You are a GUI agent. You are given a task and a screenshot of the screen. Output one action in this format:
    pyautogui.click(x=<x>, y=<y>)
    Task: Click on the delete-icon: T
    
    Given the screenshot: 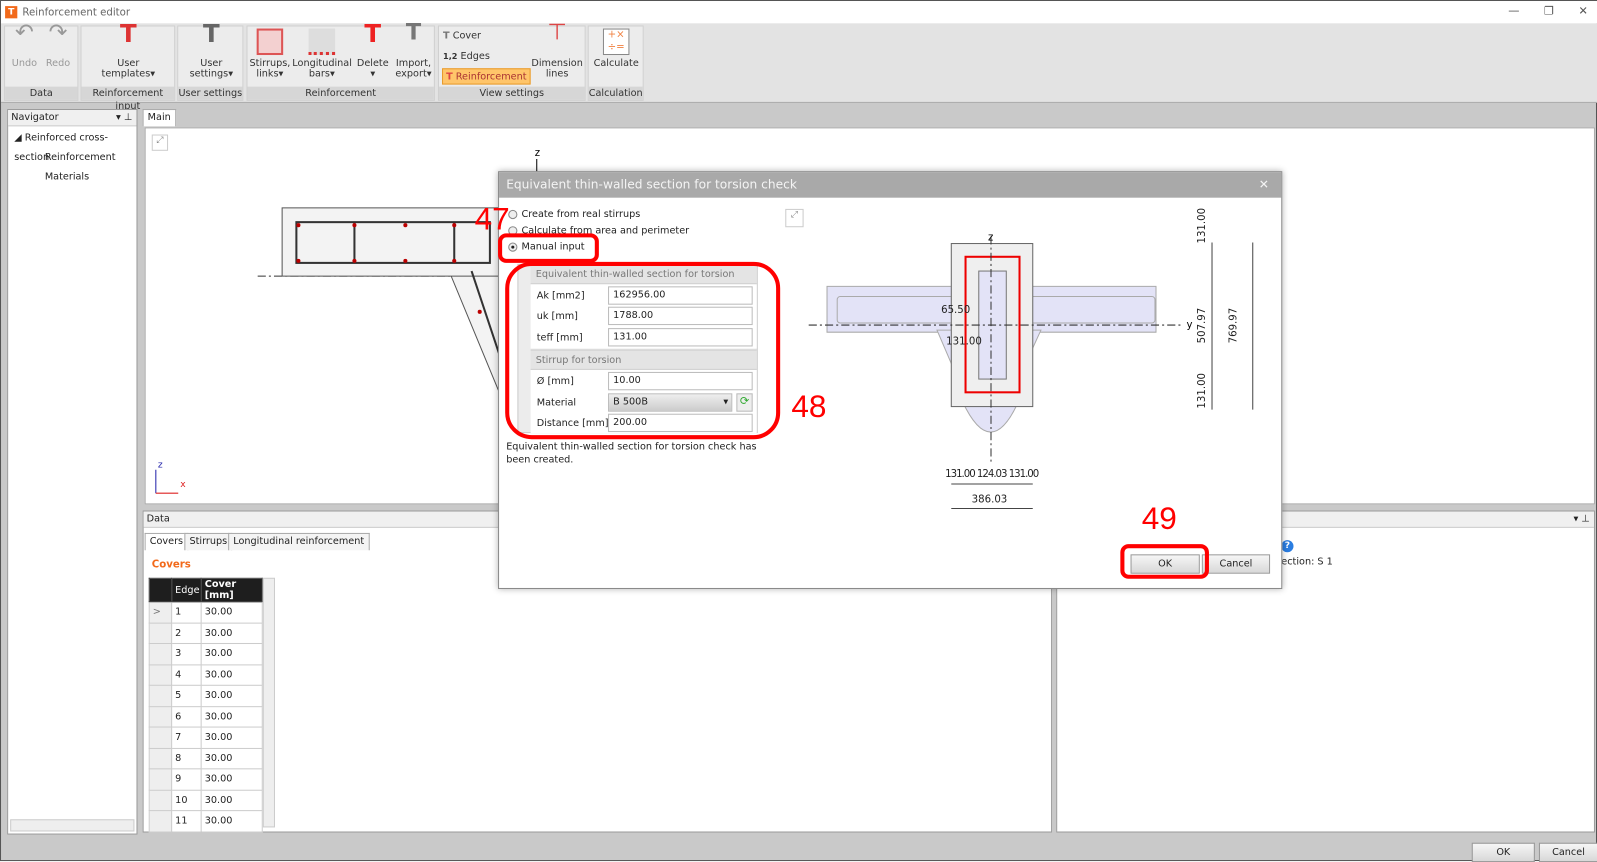 What is the action you would take?
    pyautogui.click(x=373, y=33)
    